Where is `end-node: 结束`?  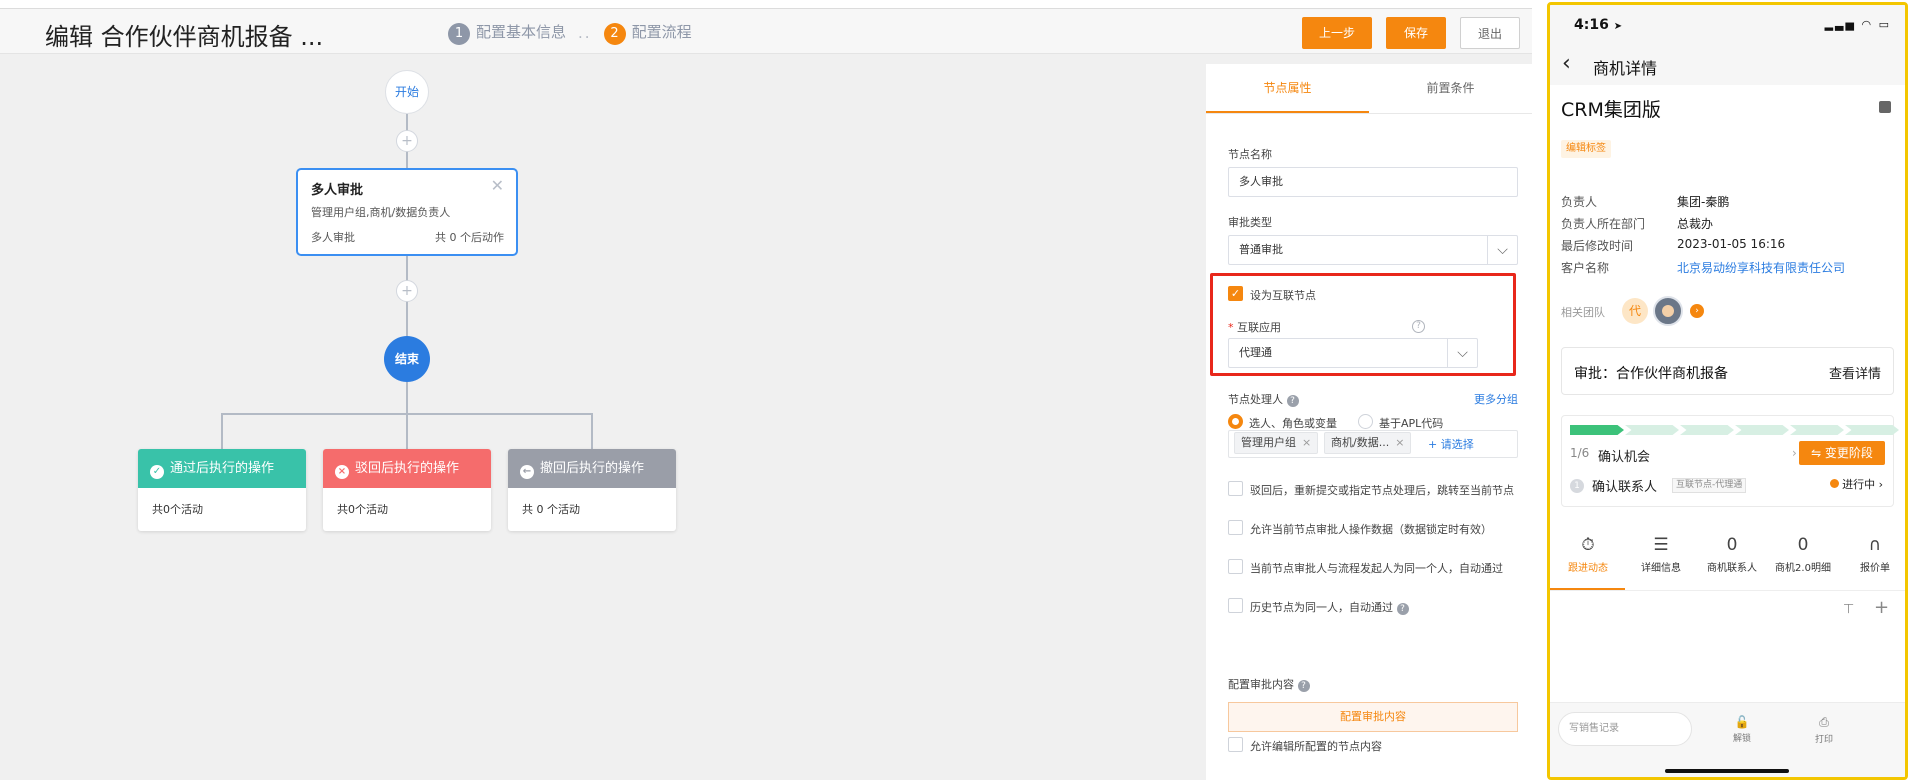 end-node: 结束 is located at coordinates (407, 359).